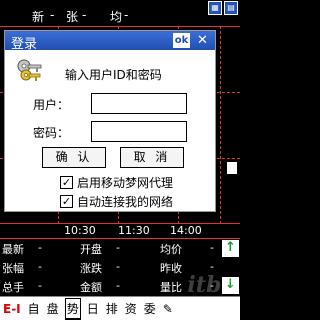  Describe the element at coordinates (120, 308) in the screenshot. I see `tab-bar: E-I 自 盘 势 日 排 资 委 ✎` at that location.